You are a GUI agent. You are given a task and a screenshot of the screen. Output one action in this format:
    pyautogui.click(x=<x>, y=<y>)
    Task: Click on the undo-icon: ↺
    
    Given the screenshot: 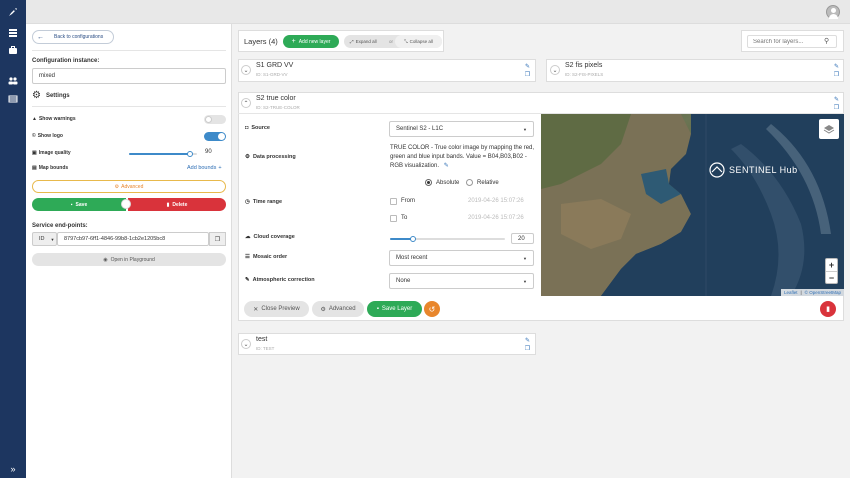 What is the action you would take?
    pyautogui.click(x=432, y=309)
    